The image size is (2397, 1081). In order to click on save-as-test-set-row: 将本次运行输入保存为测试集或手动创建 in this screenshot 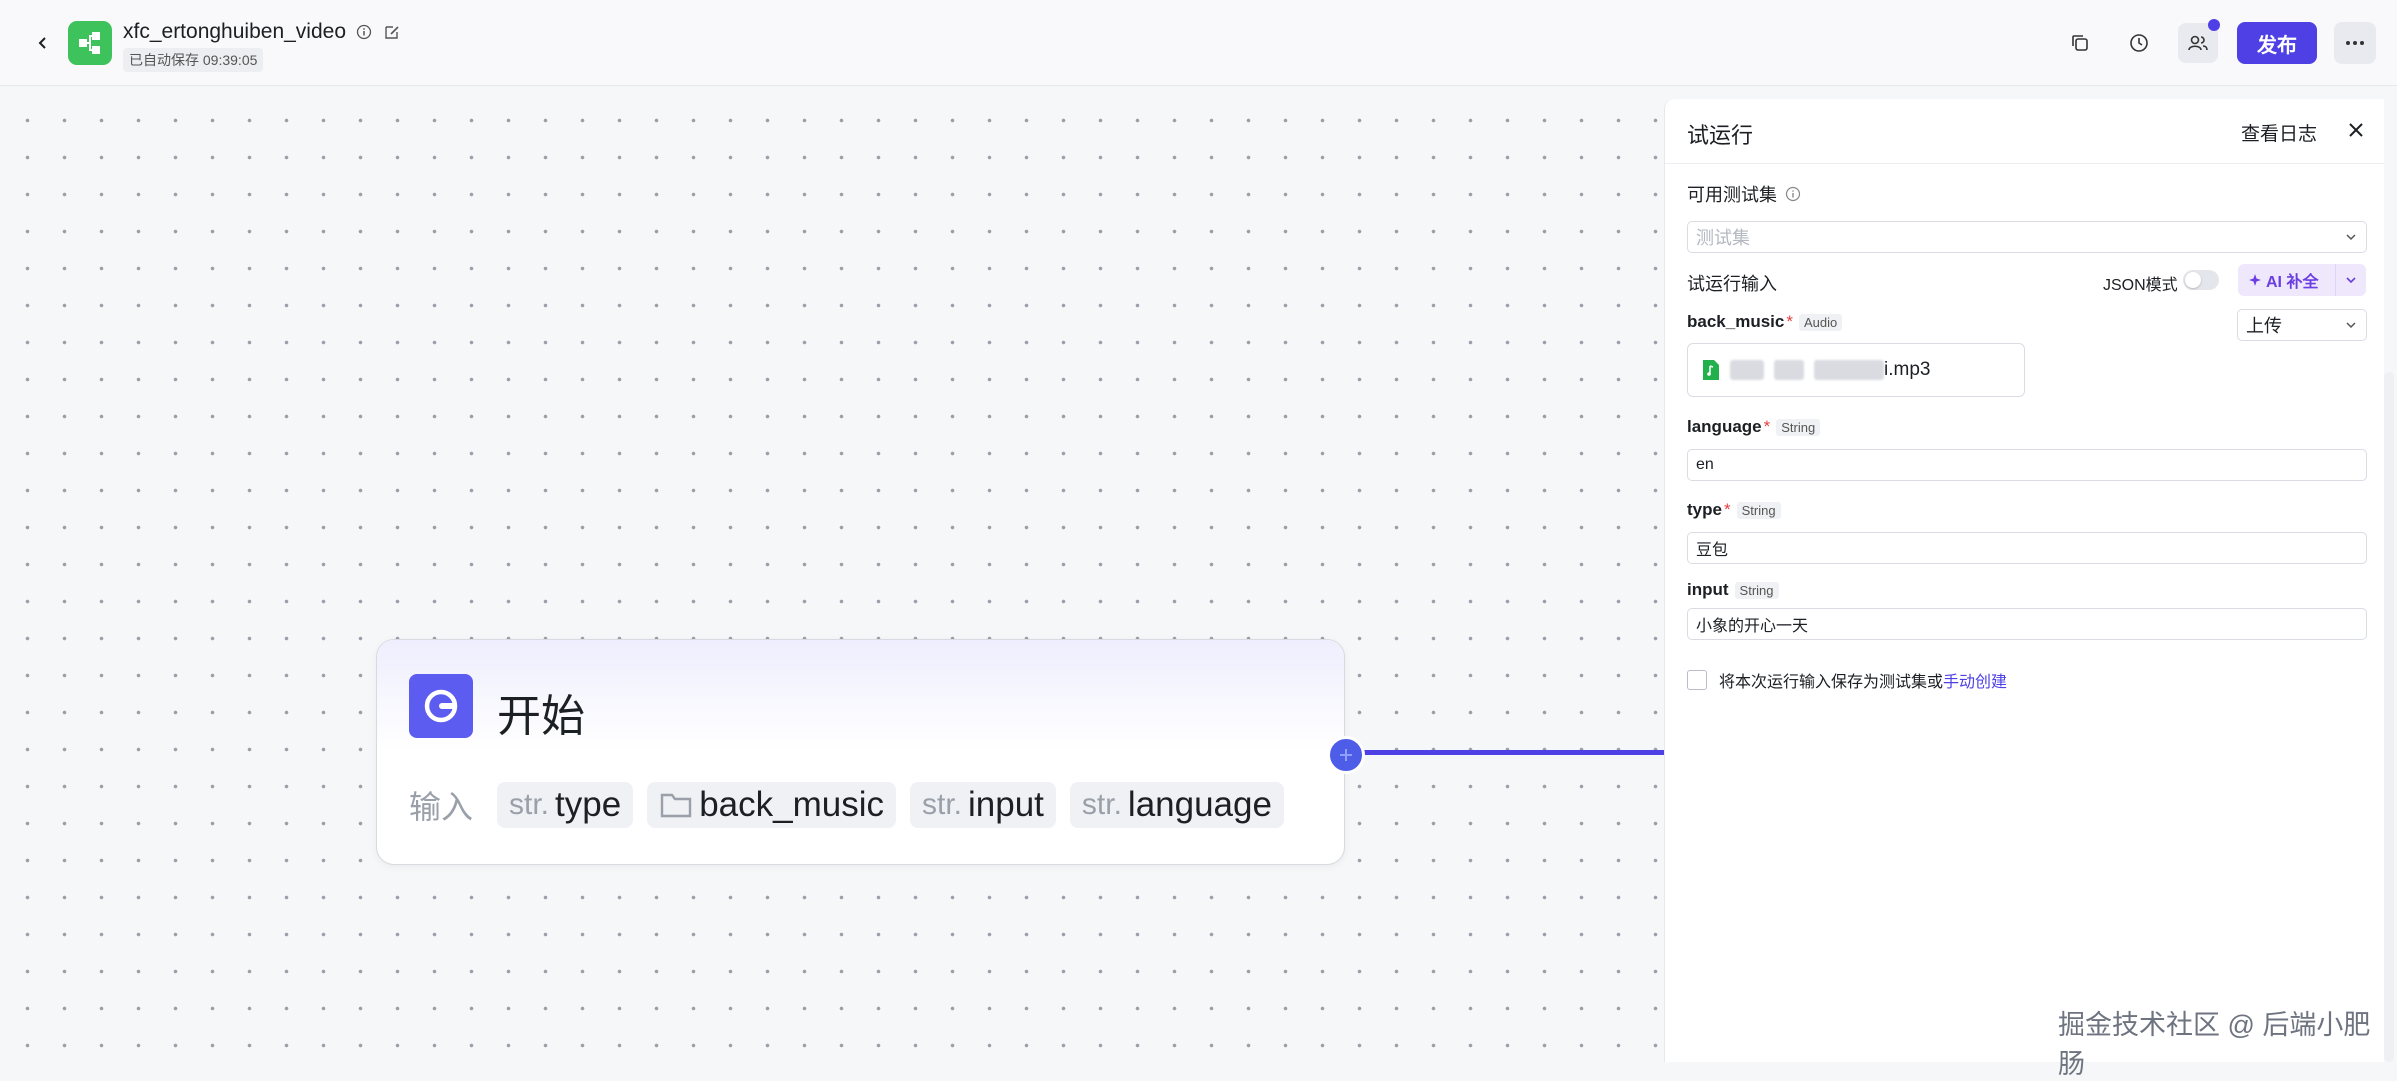, I will do `click(1847, 680)`.